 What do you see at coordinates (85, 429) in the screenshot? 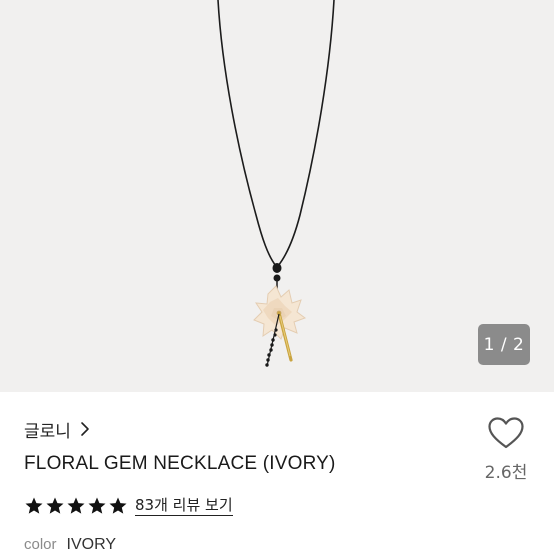
I see `chevron-right-icon` at bounding box center [85, 429].